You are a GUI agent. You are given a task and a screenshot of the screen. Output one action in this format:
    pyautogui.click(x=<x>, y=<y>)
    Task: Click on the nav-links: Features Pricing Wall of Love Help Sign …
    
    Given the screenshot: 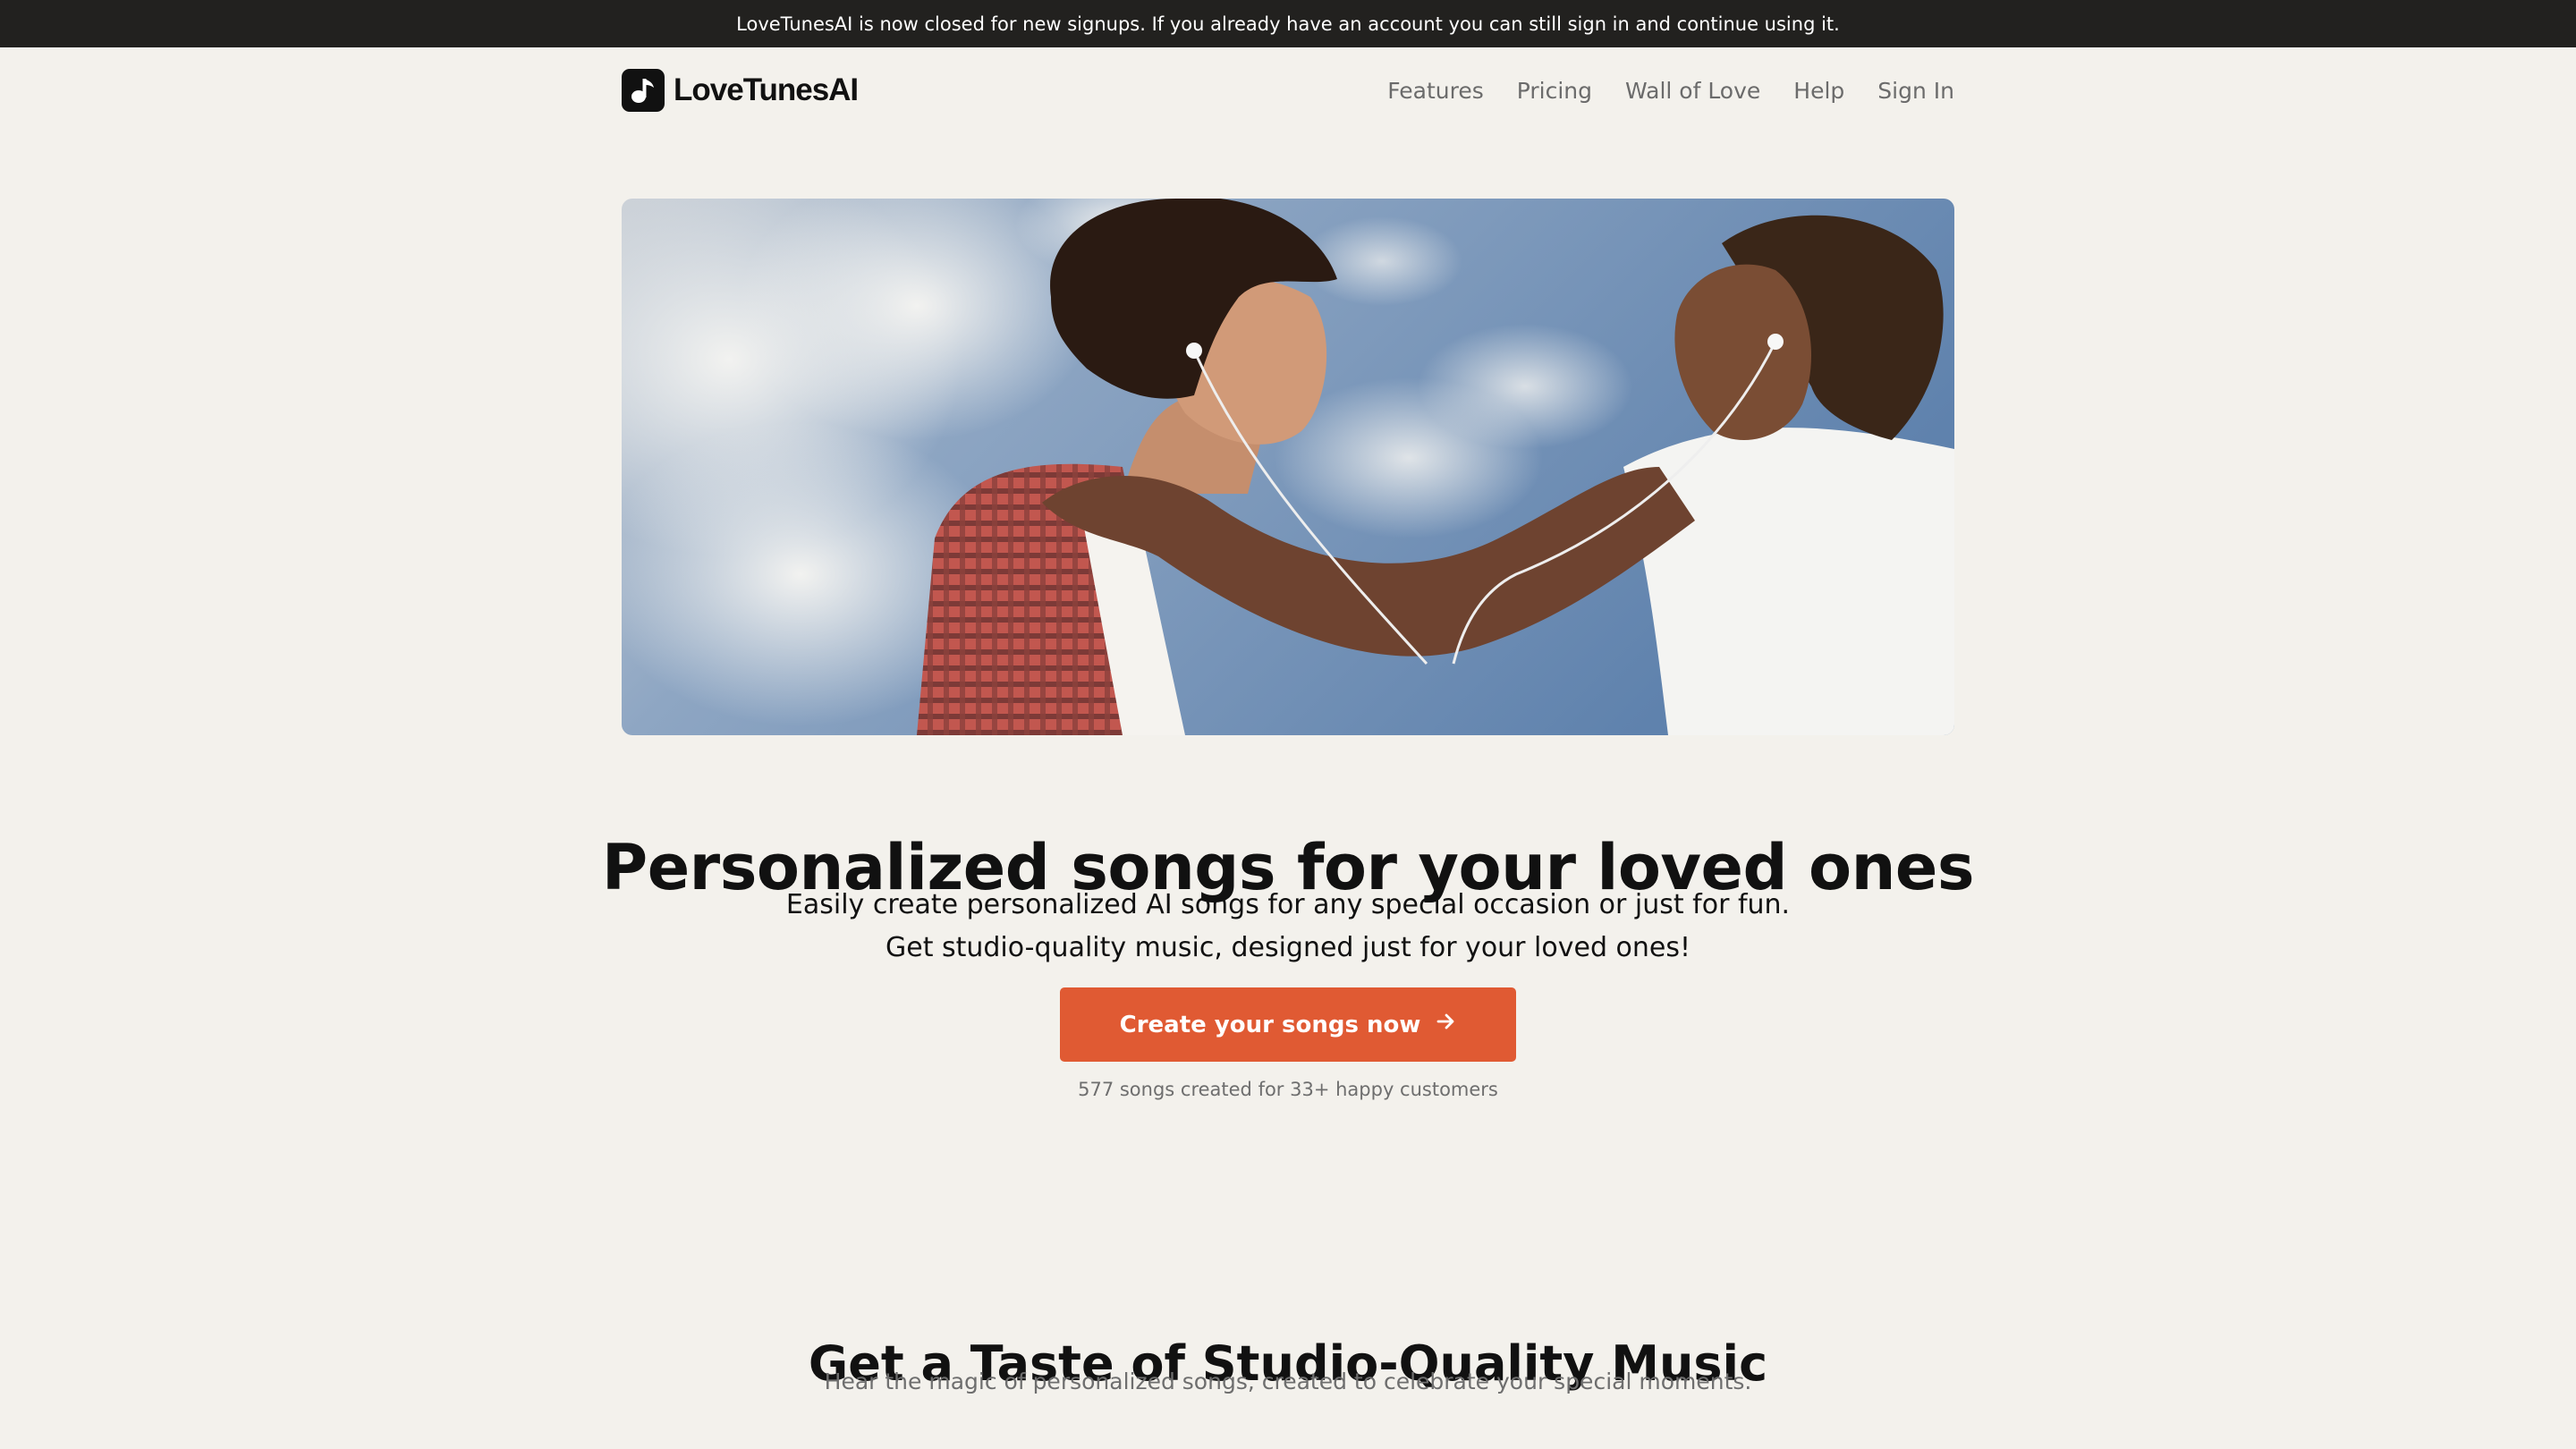 What is the action you would take?
    pyautogui.click(x=1670, y=91)
    